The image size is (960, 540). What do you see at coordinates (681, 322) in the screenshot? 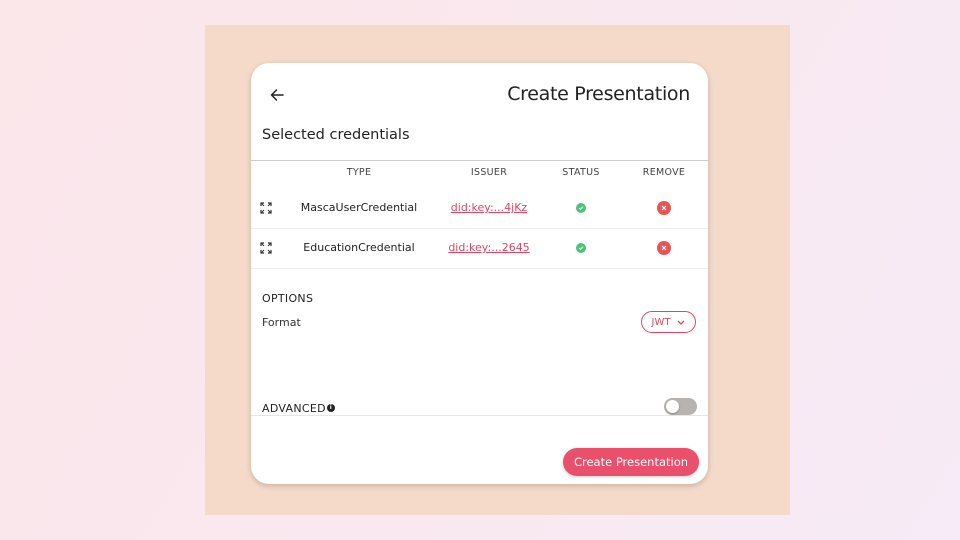
I see `chevron-down-icon` at bounding box center [681, 322].